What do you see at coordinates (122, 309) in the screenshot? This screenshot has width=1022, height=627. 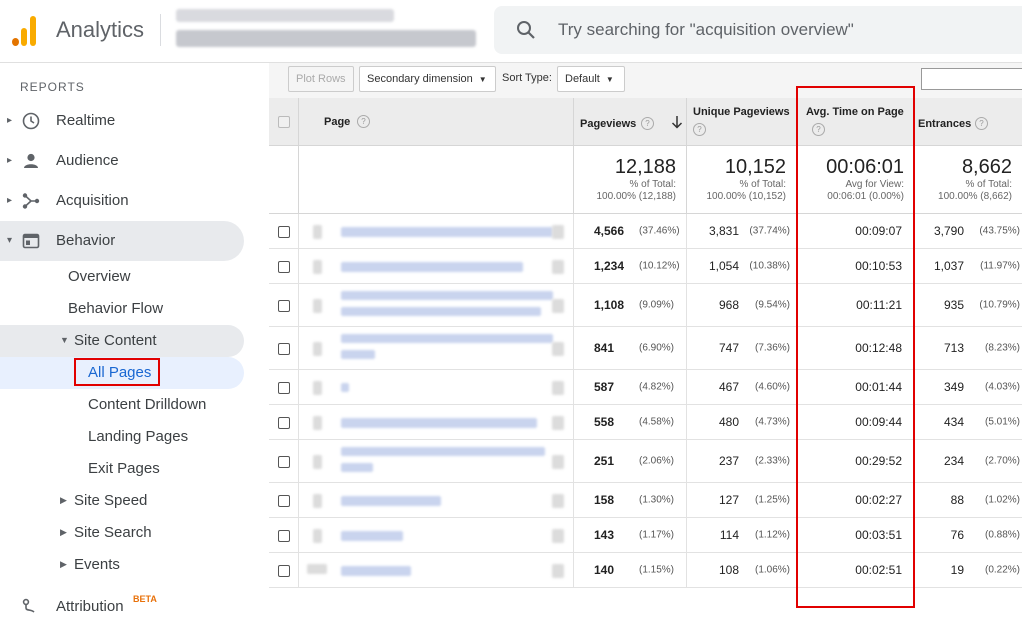 I see `sidebar-subitem-behavior-flow: Behavior Flow` at bounding box center [122, 309].